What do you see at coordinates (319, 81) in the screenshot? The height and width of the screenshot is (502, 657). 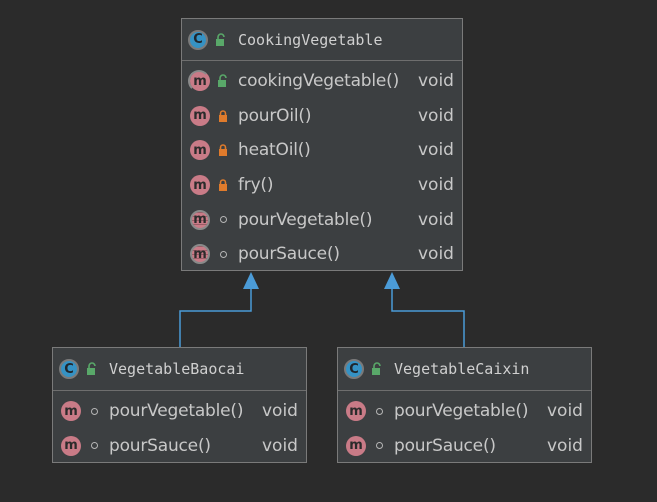 I see `method-name: cookingVegetable()` at bounding box center [319, 81].